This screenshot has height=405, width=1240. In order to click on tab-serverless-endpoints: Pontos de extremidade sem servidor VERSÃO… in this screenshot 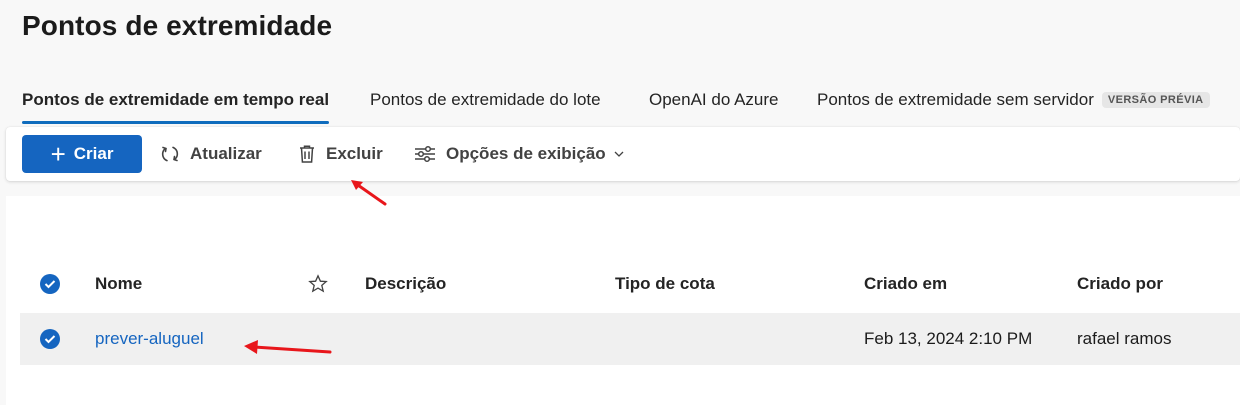, I will do `click(1013, 106)`.